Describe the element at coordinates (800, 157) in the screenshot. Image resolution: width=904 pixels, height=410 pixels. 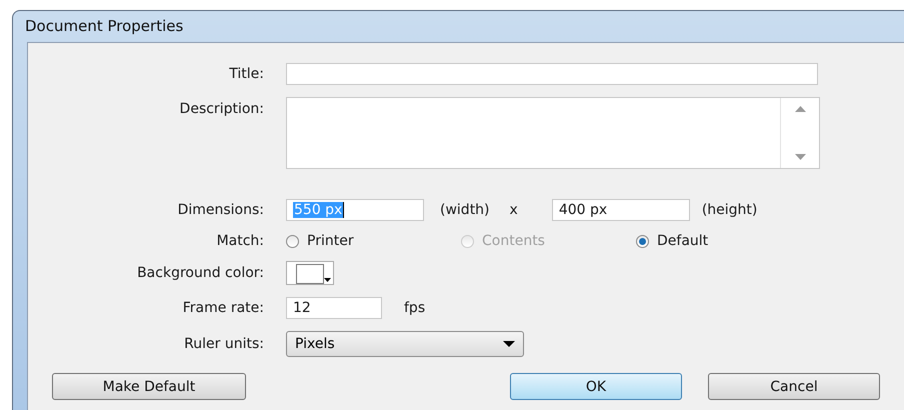
I see `scroll-down-icon` at that location.